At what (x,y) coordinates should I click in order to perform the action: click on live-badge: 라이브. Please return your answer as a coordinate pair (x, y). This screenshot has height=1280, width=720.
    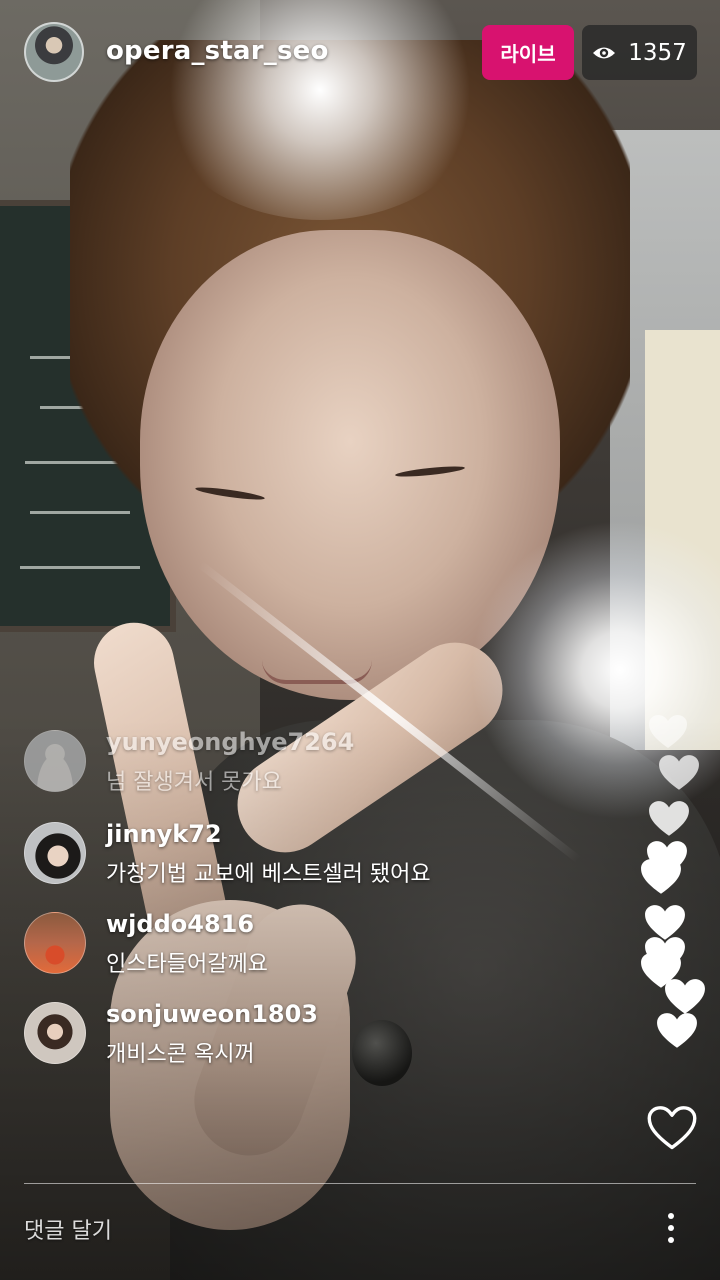
    Looking at the image, I should click on (528, 52).